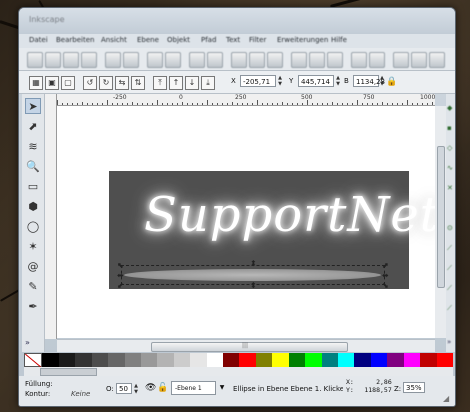  What do you see at coordinates (155, 60) in the screenshot?
I see `undo-icon` at bounding box center [155, 60].